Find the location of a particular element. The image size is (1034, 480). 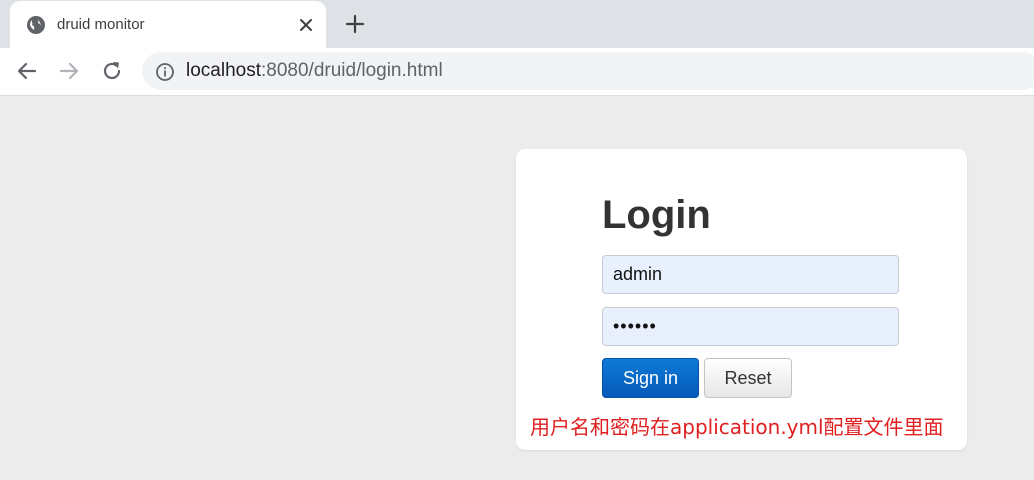

login-heading: Login is located at coordinates (656, 215).